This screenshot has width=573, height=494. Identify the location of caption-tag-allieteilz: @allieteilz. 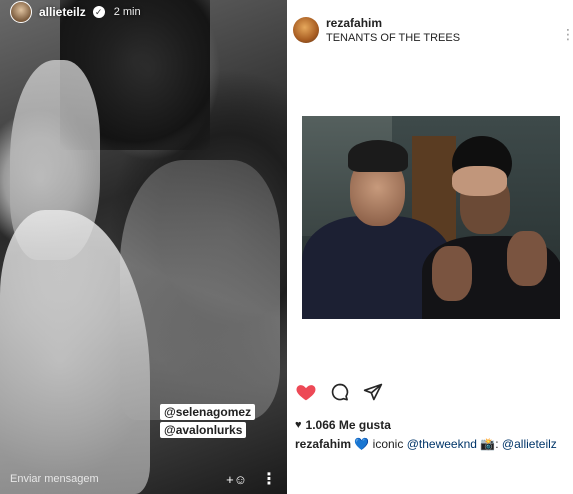
(529, 444).